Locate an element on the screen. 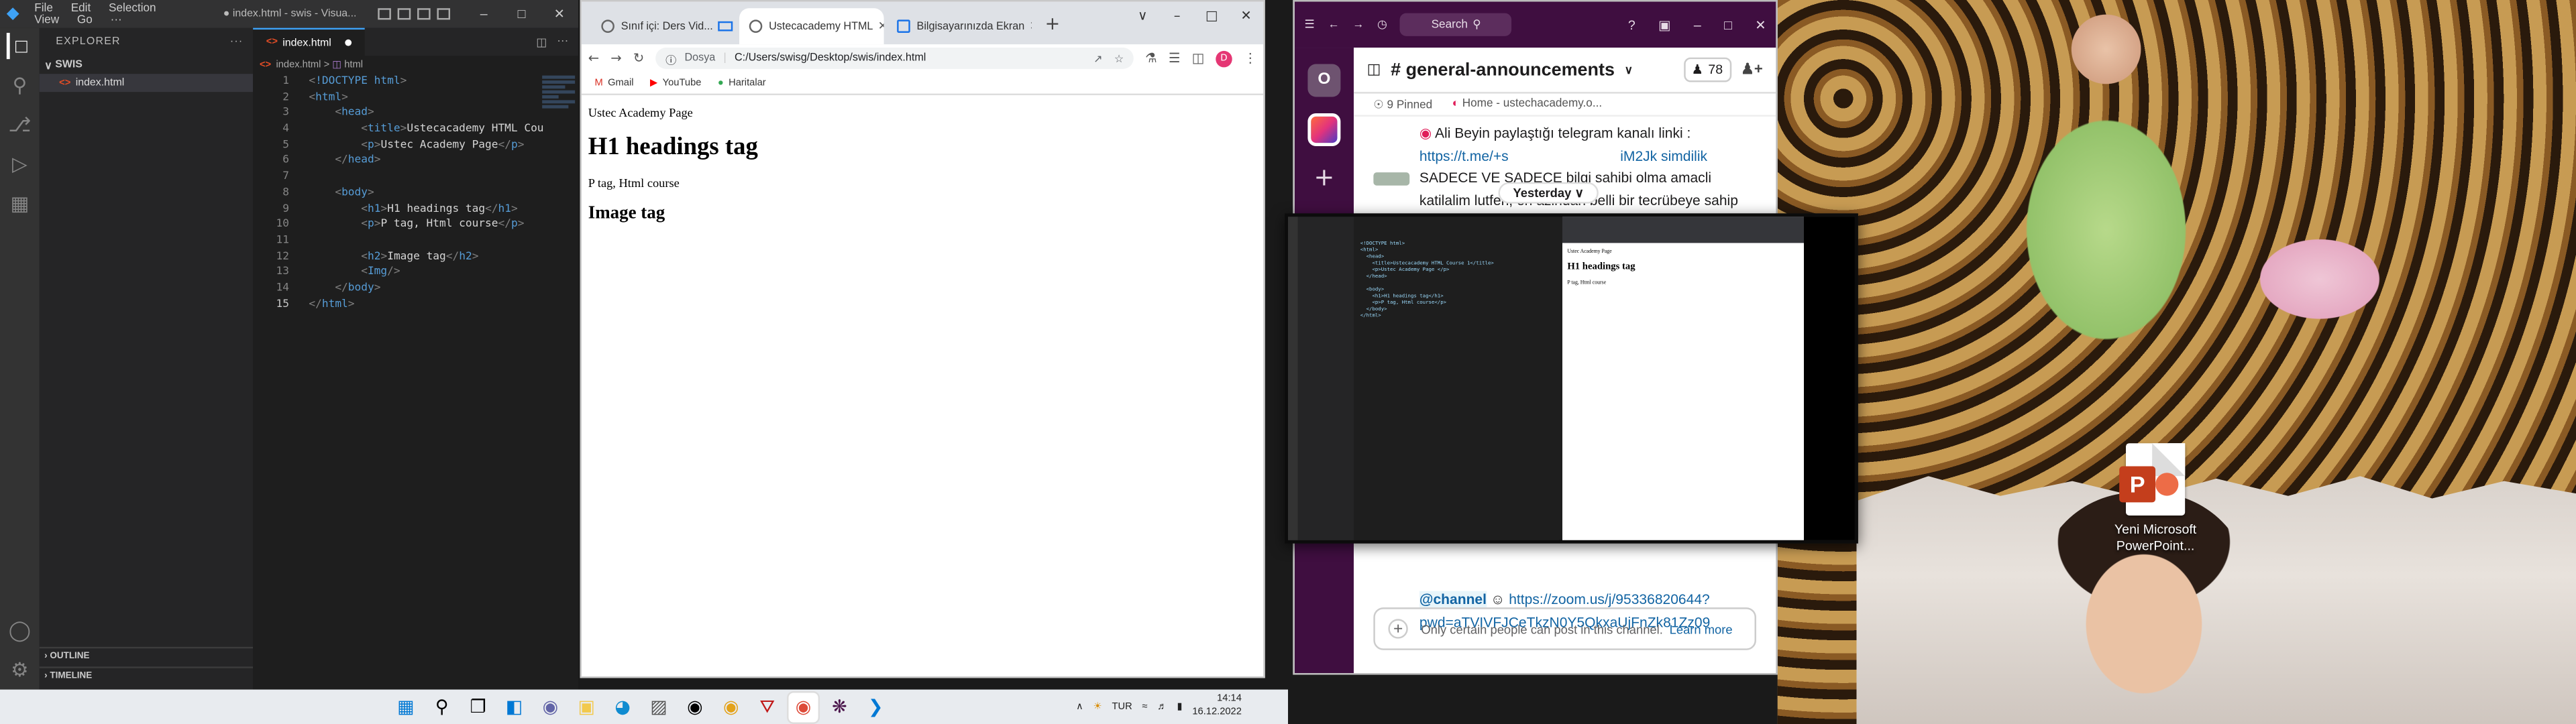 Image resolution: width=2576 pixels, height=724 pixels. widgets-icon: ◧ is located at coordinates (514, 707).